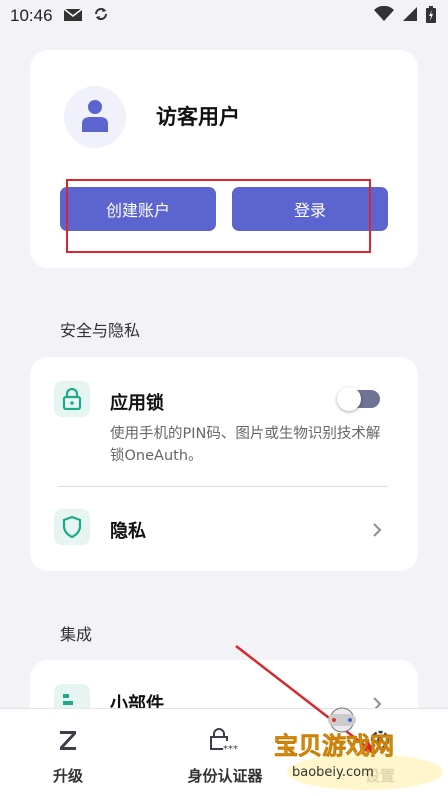 This screenshot has width=448, height=796. Describe the element at coordinates (380, 740) in the screenshot. I see `gear-icon` at that location.